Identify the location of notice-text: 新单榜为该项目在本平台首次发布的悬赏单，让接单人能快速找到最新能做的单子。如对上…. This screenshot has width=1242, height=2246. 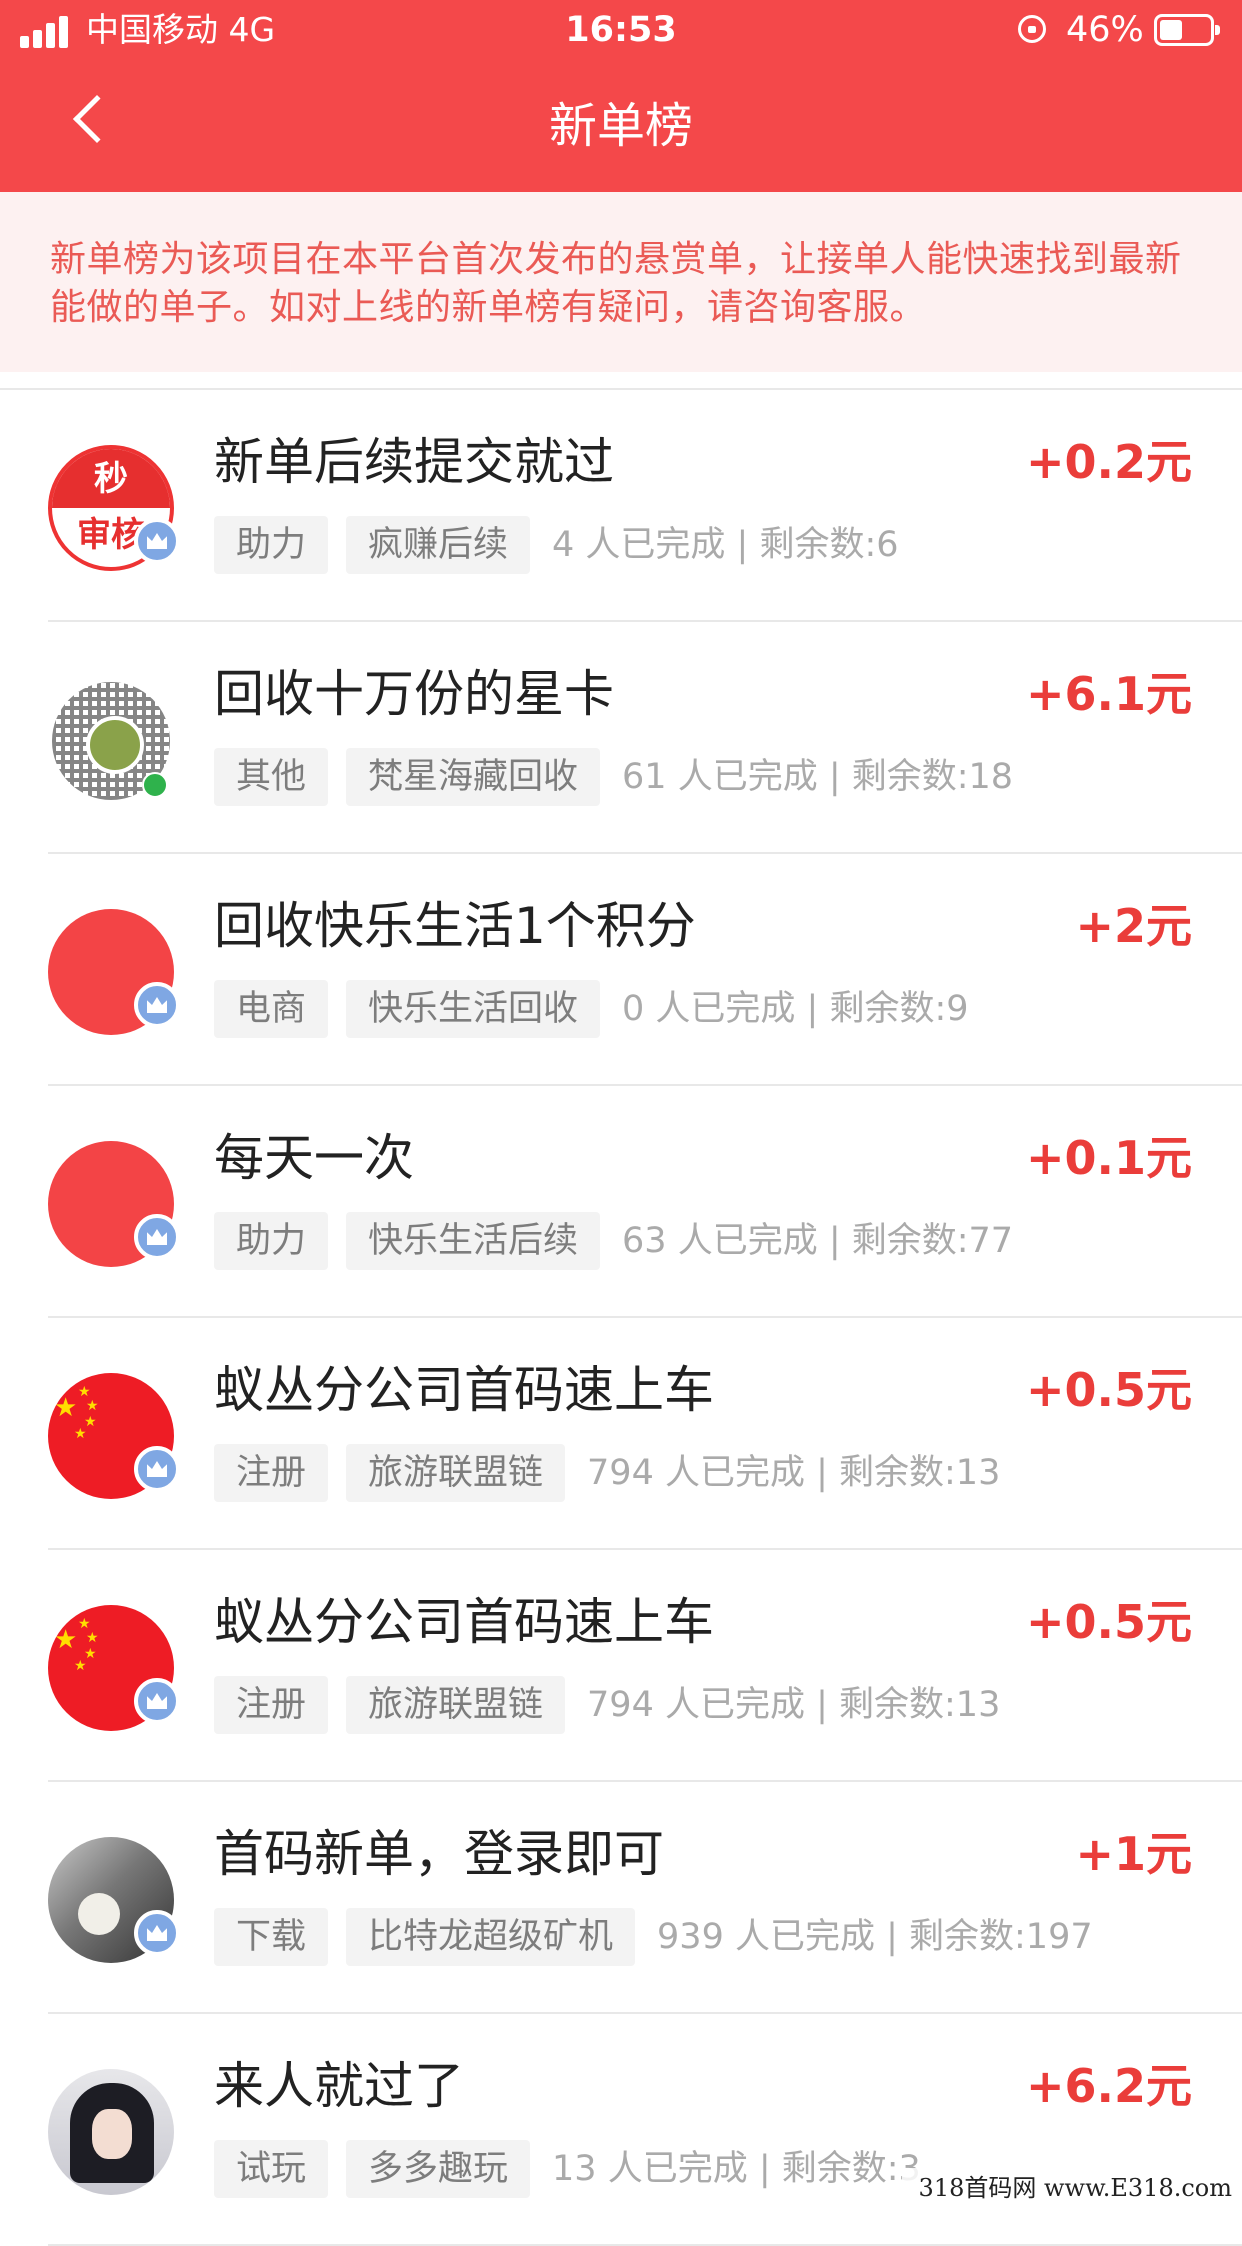
(616, 283).